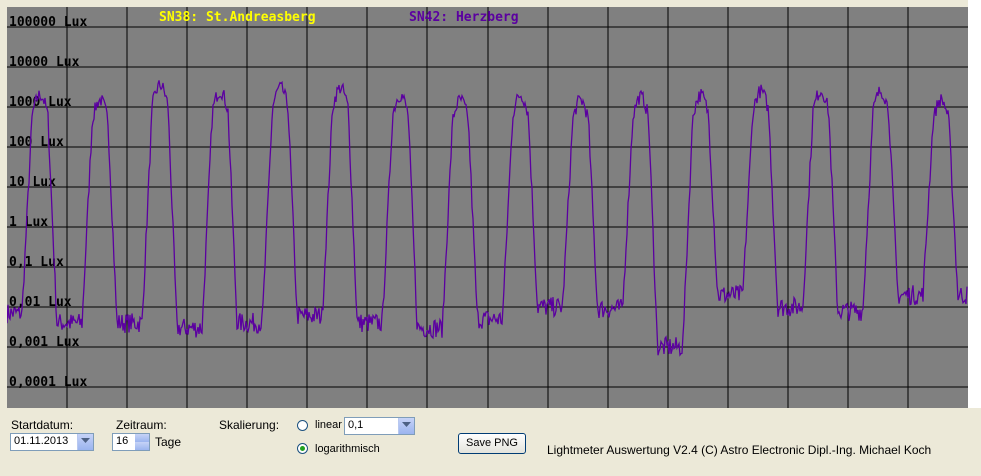  I want to click on date-dropdown-button, so click(85, 442).